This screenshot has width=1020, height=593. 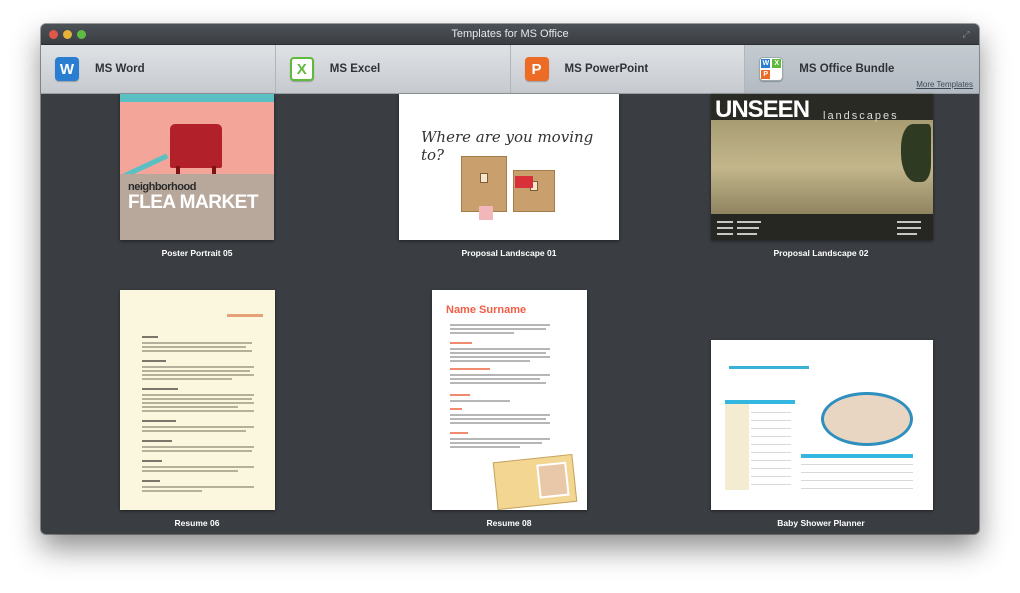 I want to click on template-thumbnail: UNSEEN landscapes, so click(x=822, y=167).